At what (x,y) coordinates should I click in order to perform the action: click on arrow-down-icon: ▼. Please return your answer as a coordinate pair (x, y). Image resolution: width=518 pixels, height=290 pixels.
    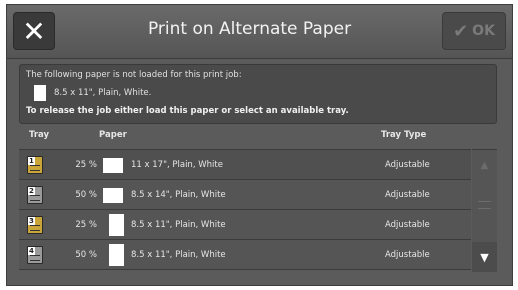
    Looking at the image, I should click on (484, 257).